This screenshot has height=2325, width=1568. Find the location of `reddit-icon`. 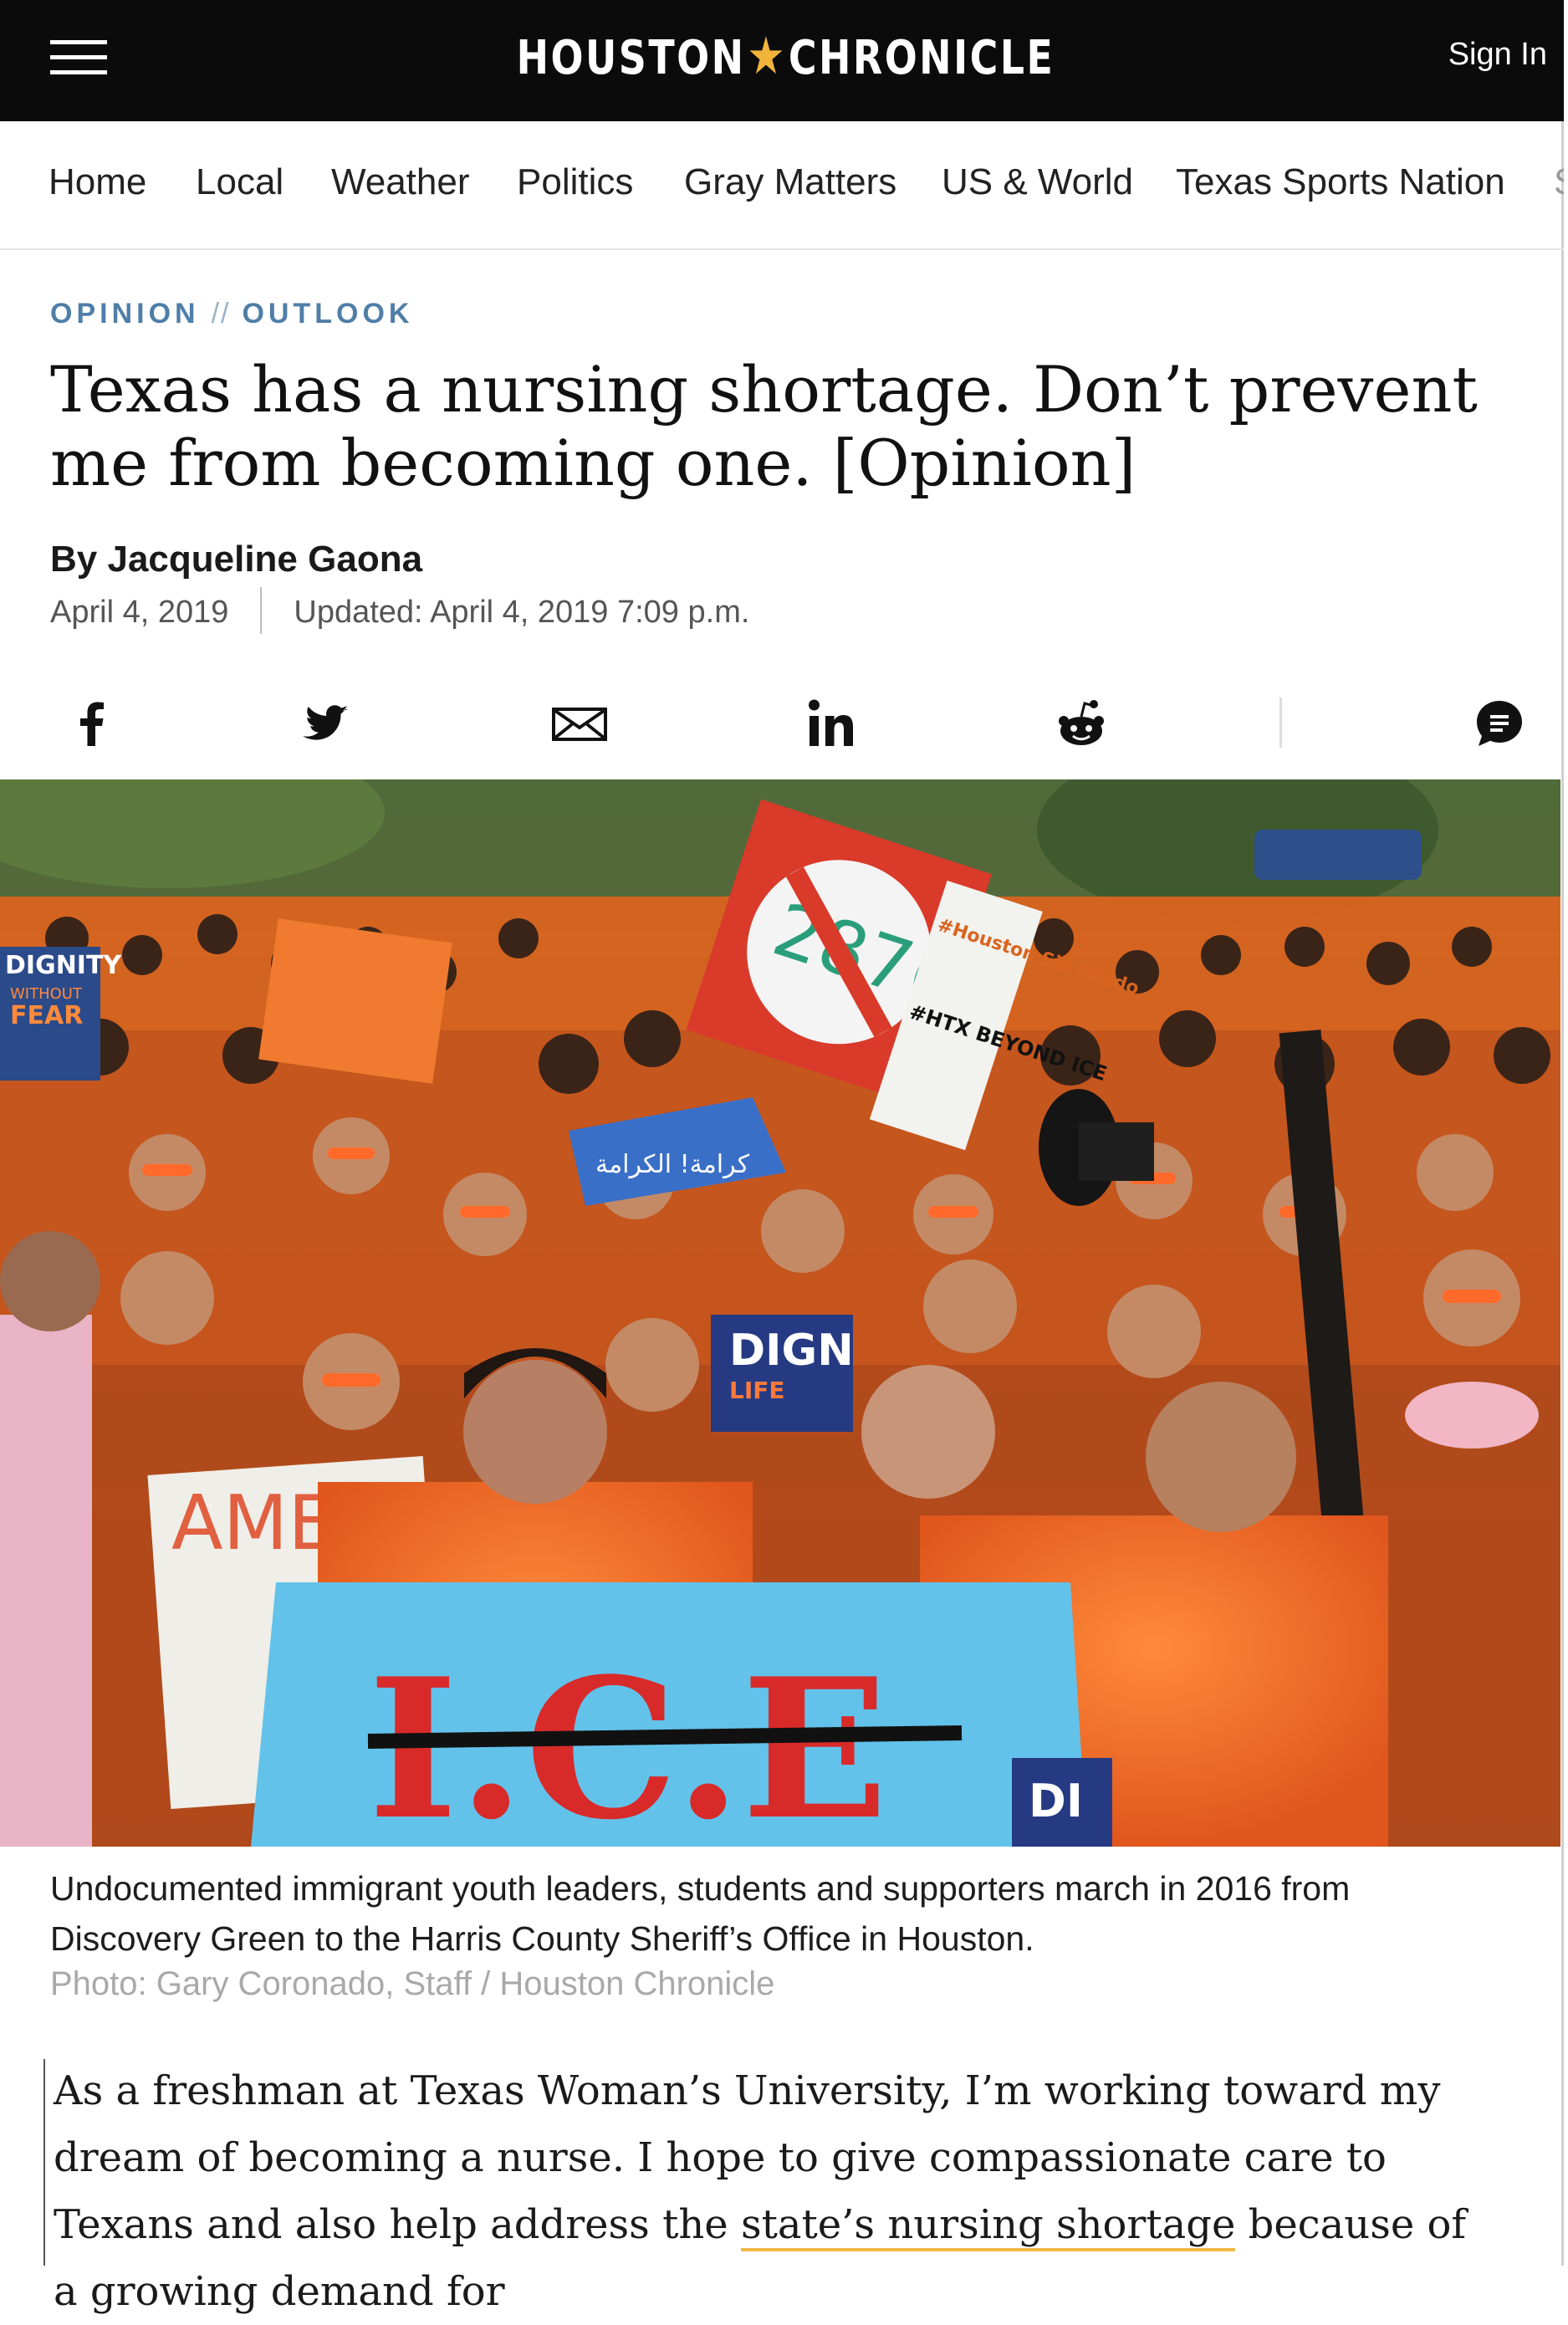

reddit-icon is located at coordinates (1081, 723).